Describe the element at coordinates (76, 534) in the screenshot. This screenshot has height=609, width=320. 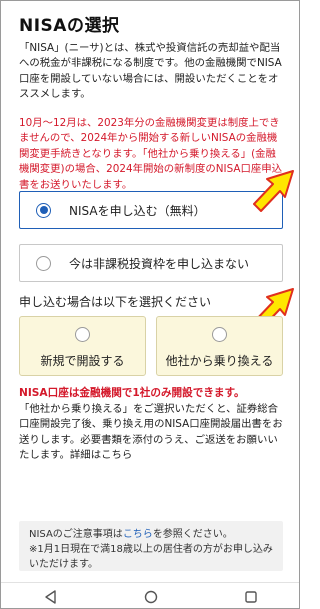
I see `note-prefix: NISAのご注意事項は` at that location.